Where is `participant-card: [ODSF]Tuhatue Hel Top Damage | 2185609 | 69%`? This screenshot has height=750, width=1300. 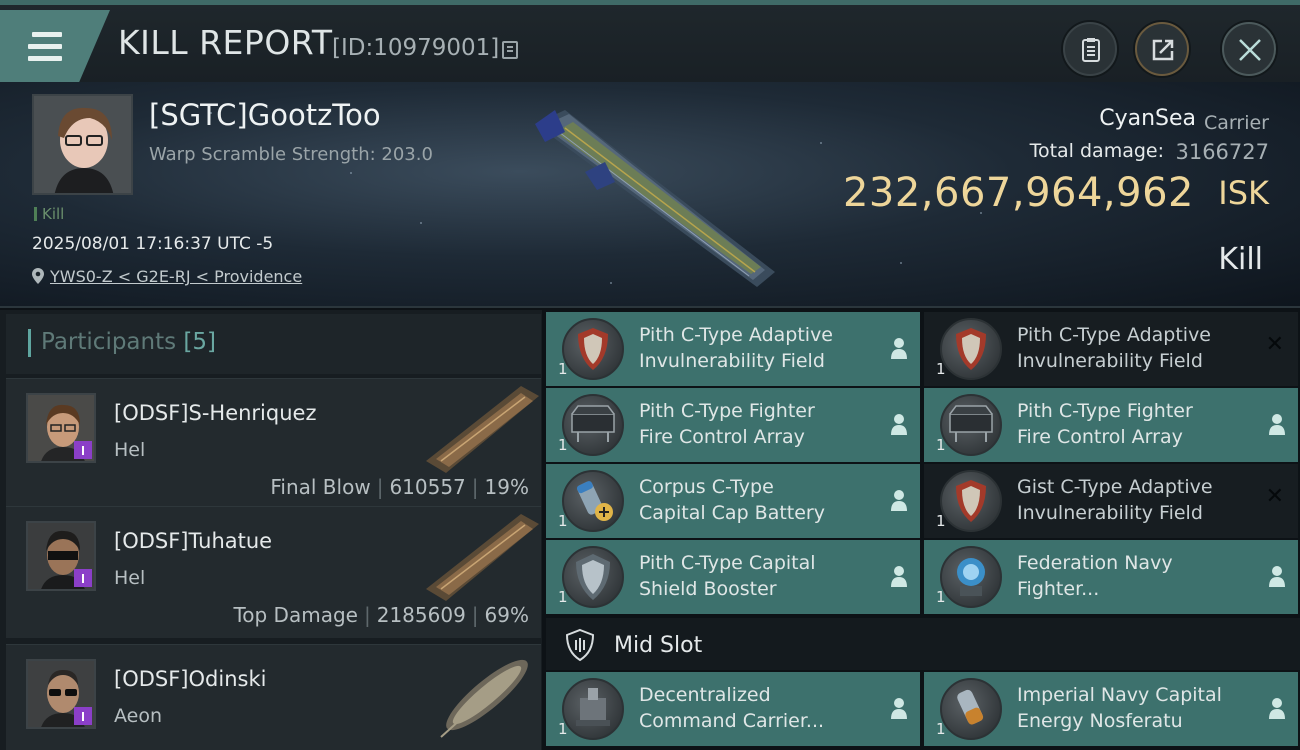 participant-card: [ODSF]Tuhatue Hel Top Damage | 2185609 | 69% is located at coordinates (273, 572).